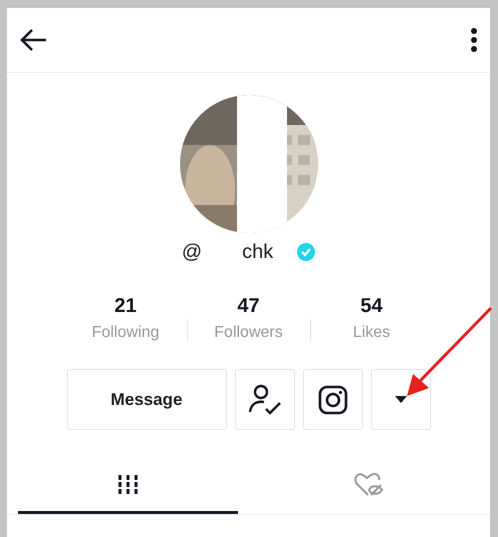 Image resolution: width=498 pixels, height=537 pixels. I want to click on stat-count: 47, so click(248, 306).